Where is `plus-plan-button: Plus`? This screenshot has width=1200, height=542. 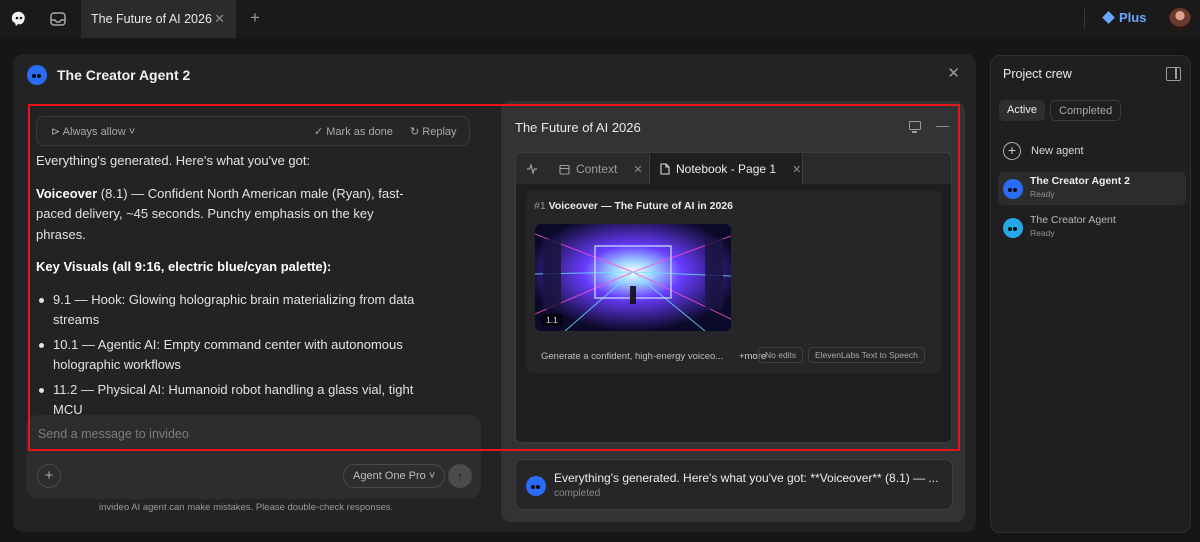
plus-plan-button: Plus is located at coordinates (1124, 17).